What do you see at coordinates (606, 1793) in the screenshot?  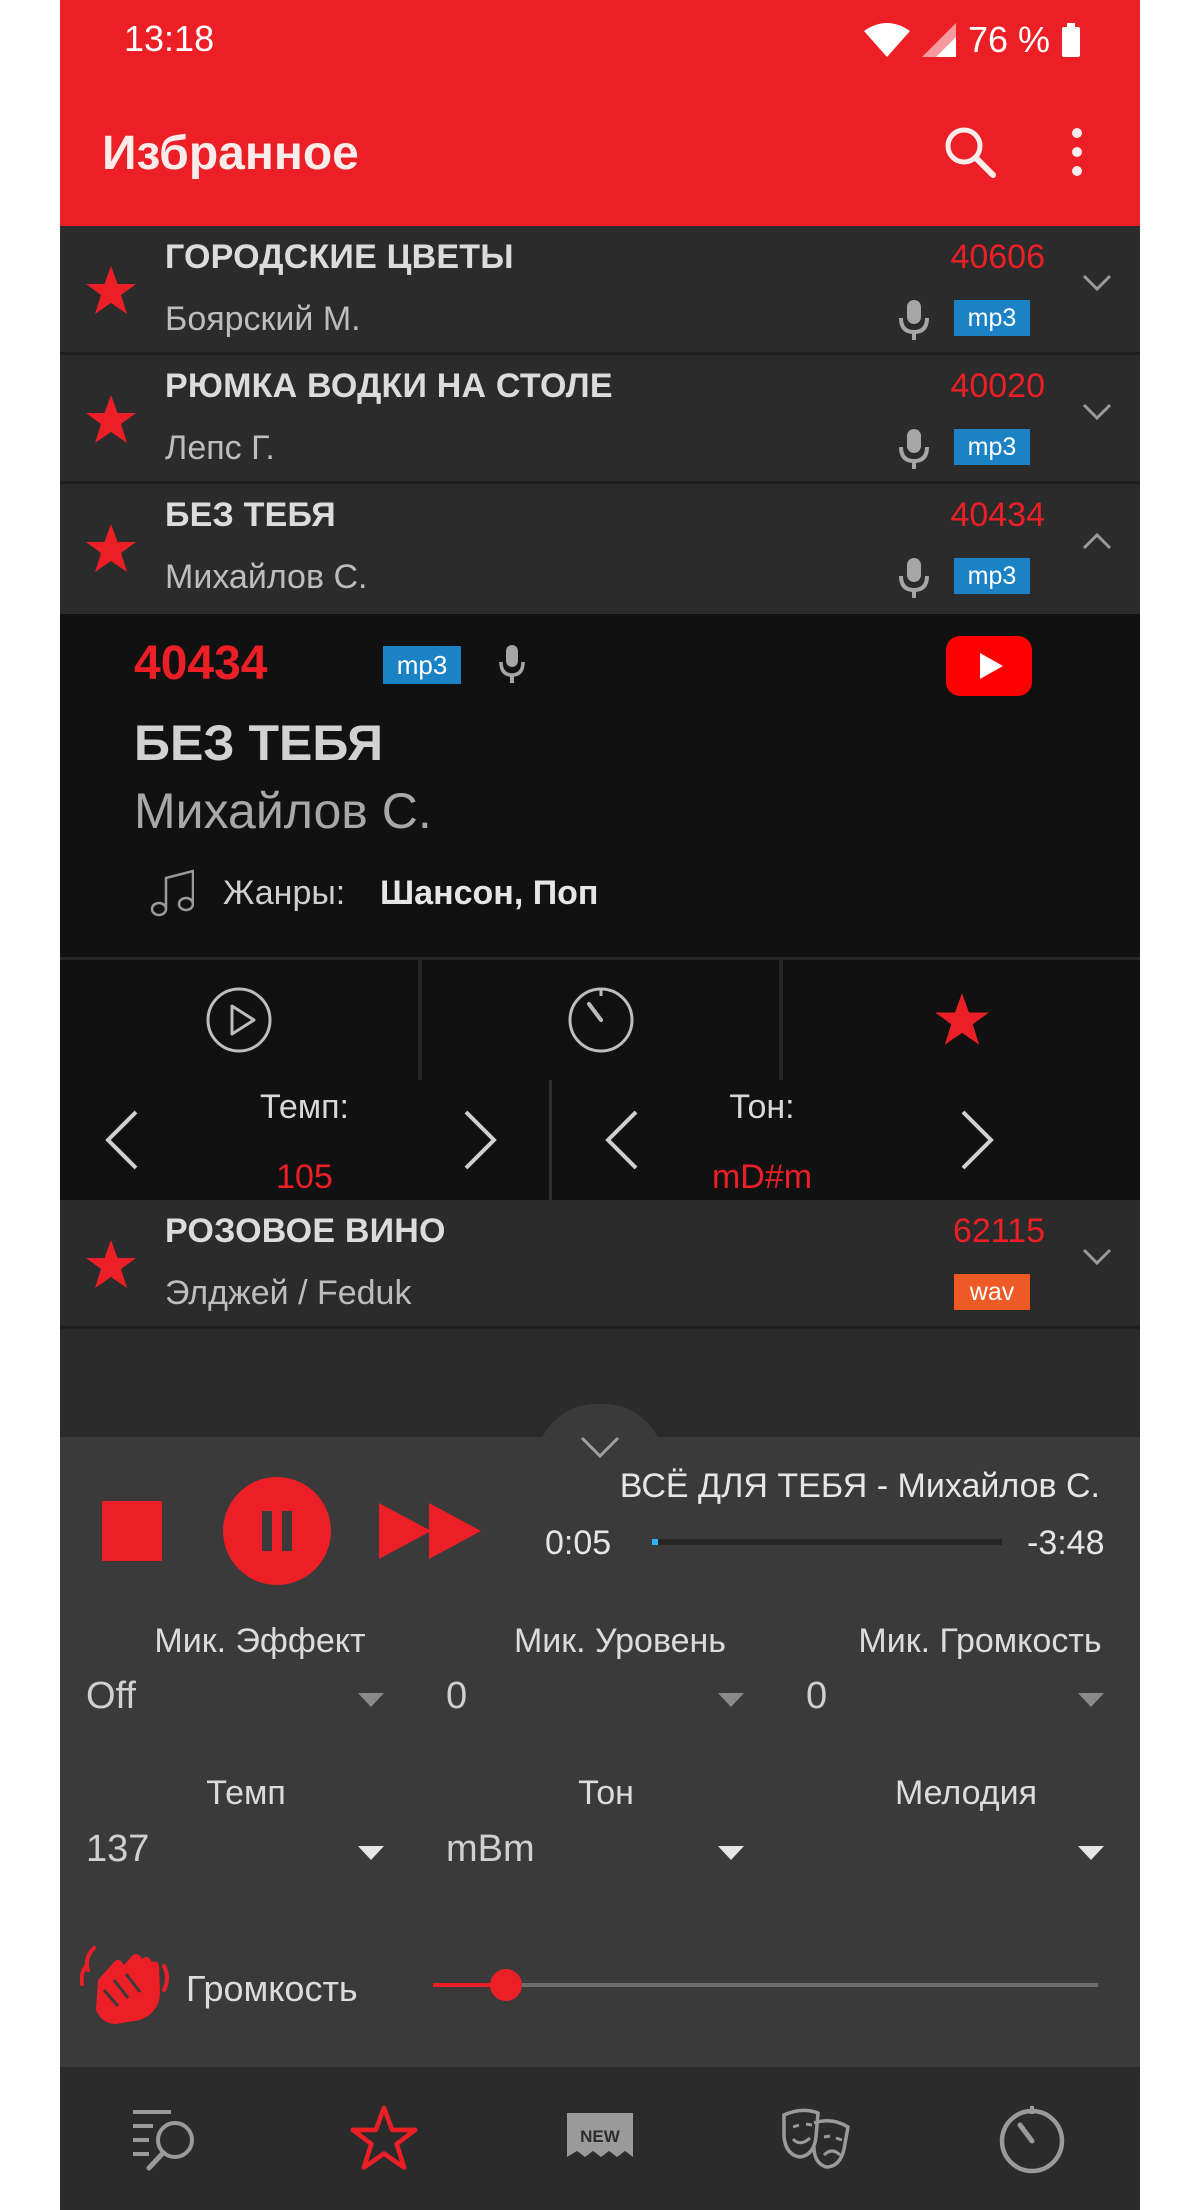 I see `key-select-label: Тон` at bounding box center [606, 1793].